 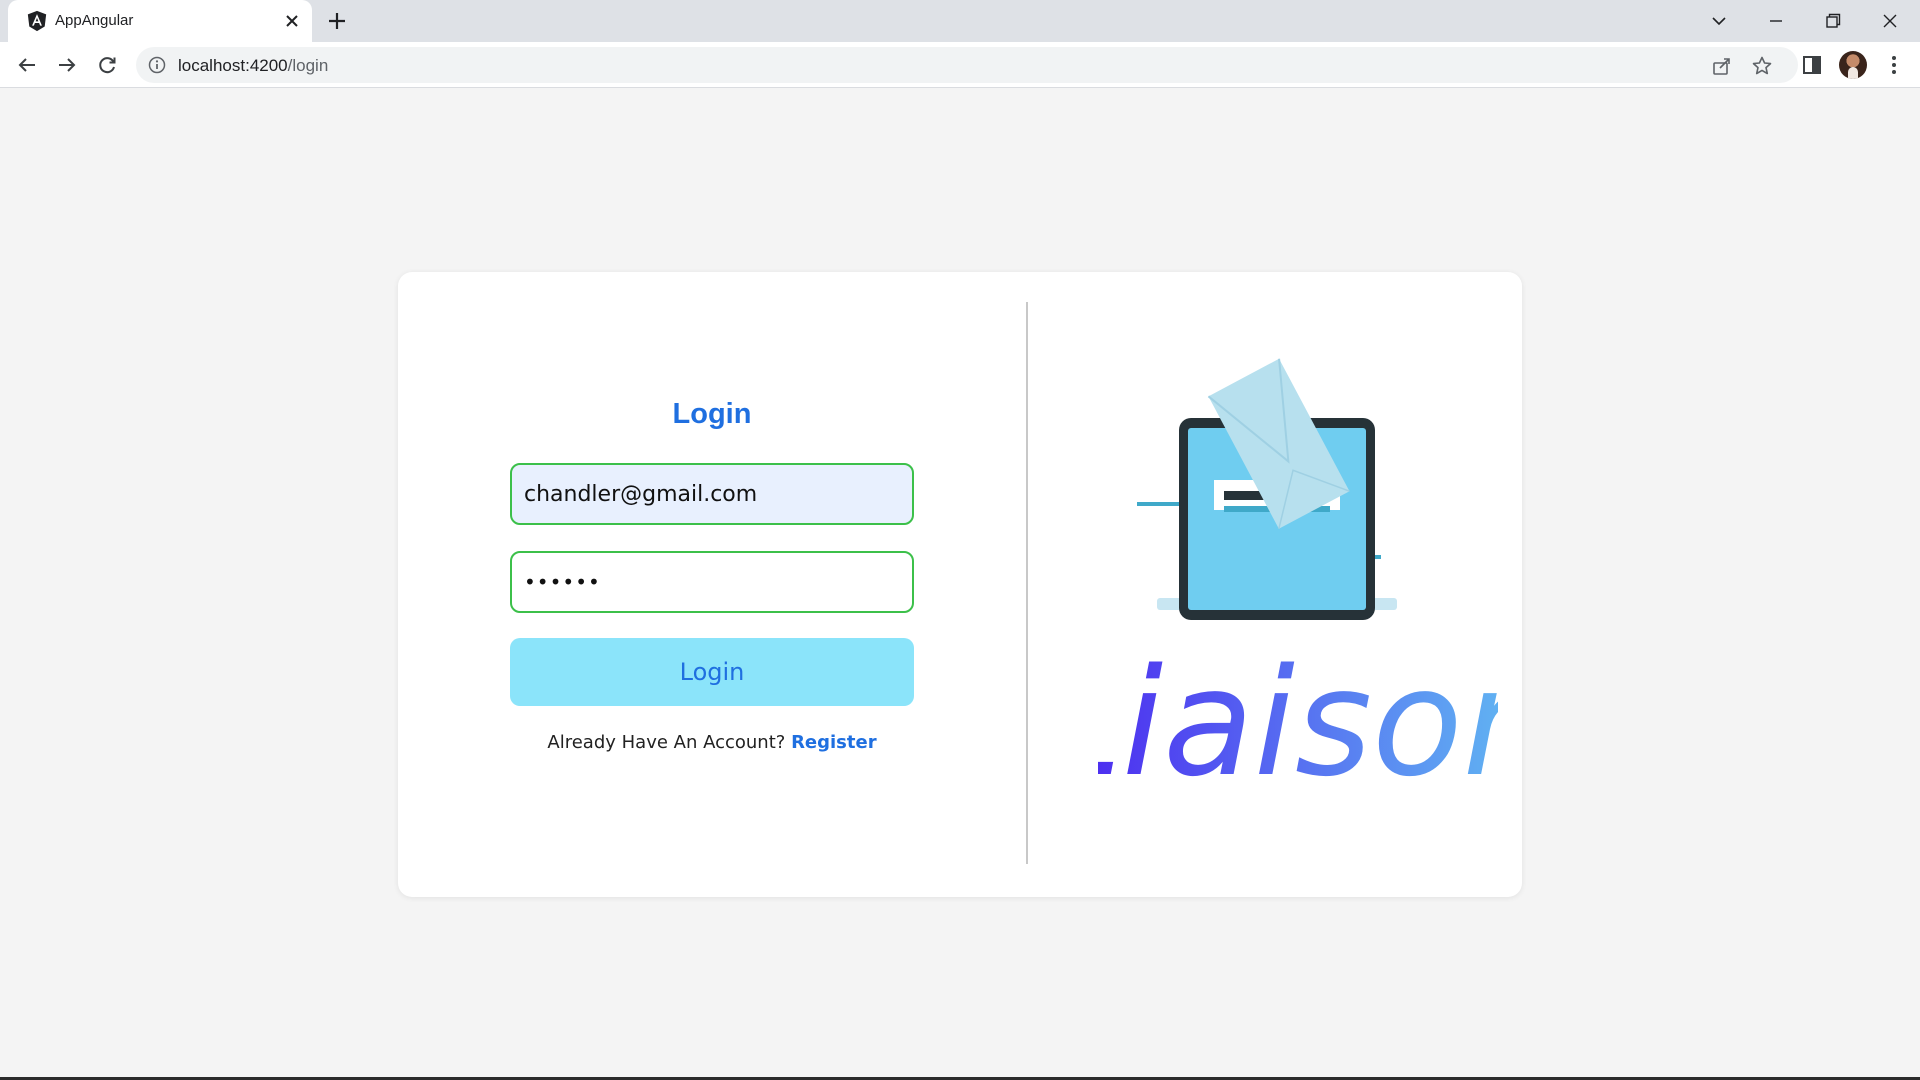 I want to click on password-field, so click(x=712, y=582).